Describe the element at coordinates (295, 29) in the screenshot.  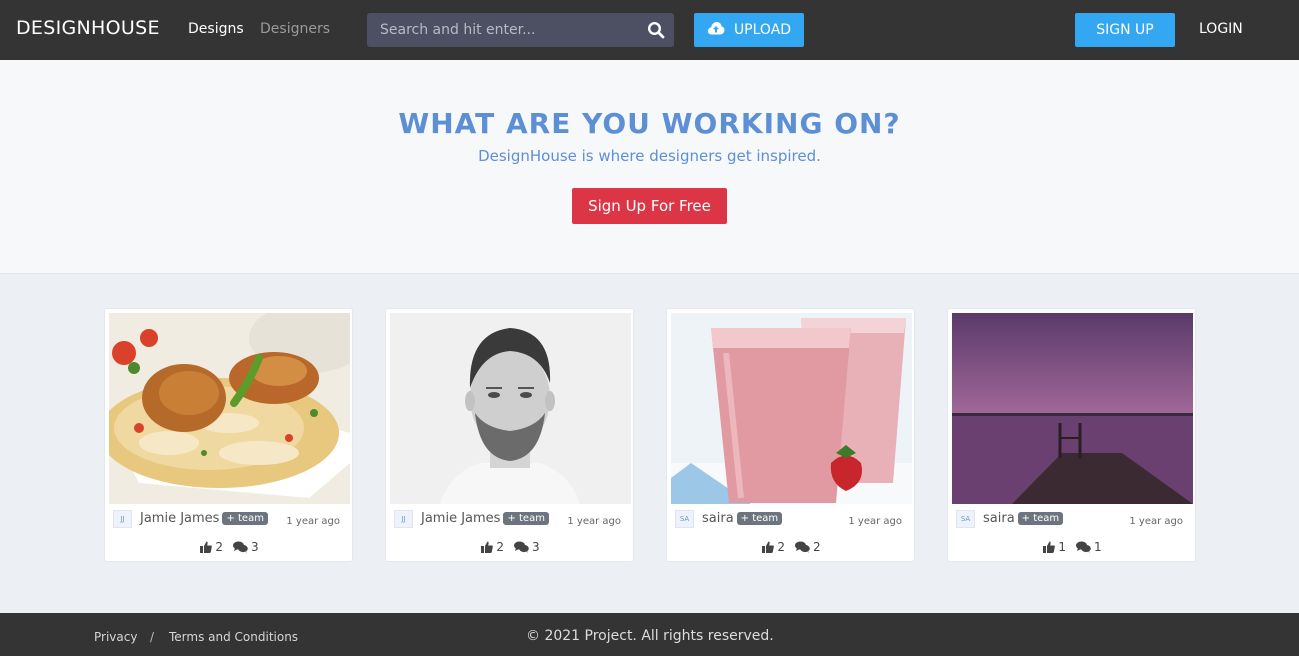
I see `nav-link-designers: Designers` at that location.